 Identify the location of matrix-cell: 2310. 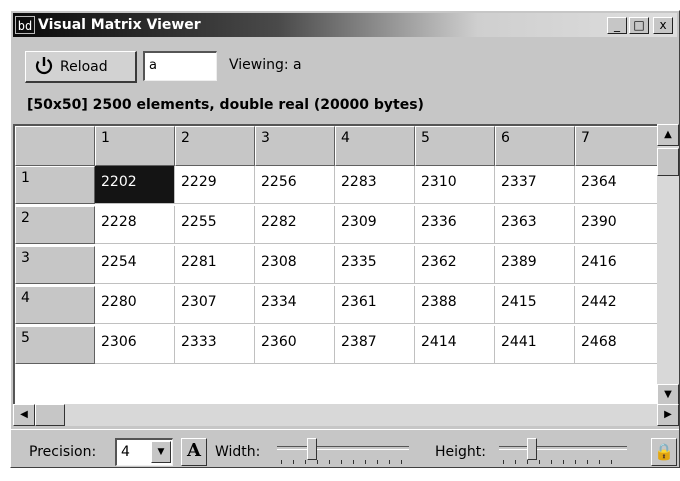
(455, 185).